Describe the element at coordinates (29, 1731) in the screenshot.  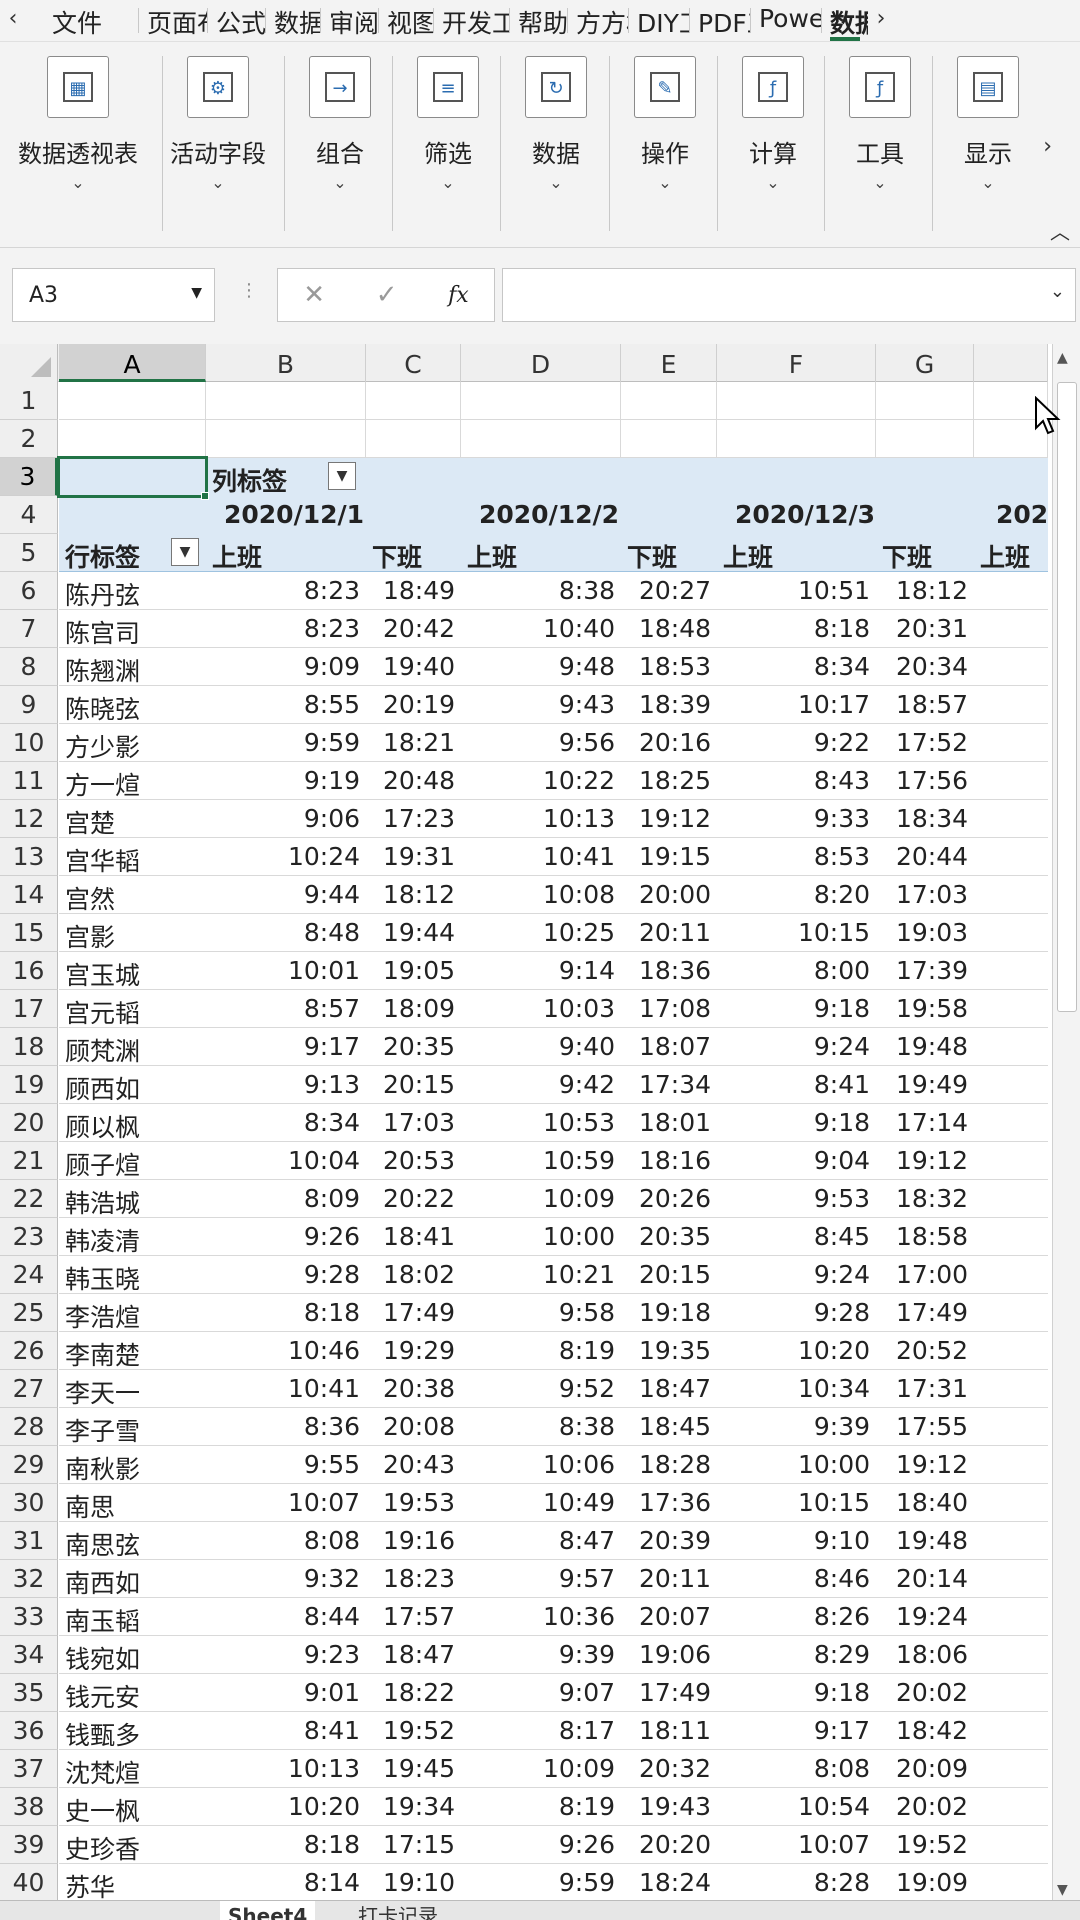
I see `row-header: 36` at that location.